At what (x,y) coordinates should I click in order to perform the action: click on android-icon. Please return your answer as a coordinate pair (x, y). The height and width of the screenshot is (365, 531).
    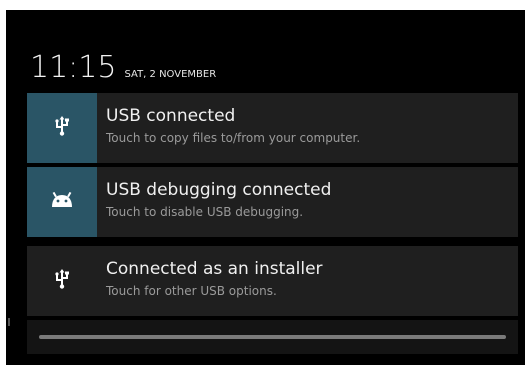
    Looking at the image, I should click on (62, 201).